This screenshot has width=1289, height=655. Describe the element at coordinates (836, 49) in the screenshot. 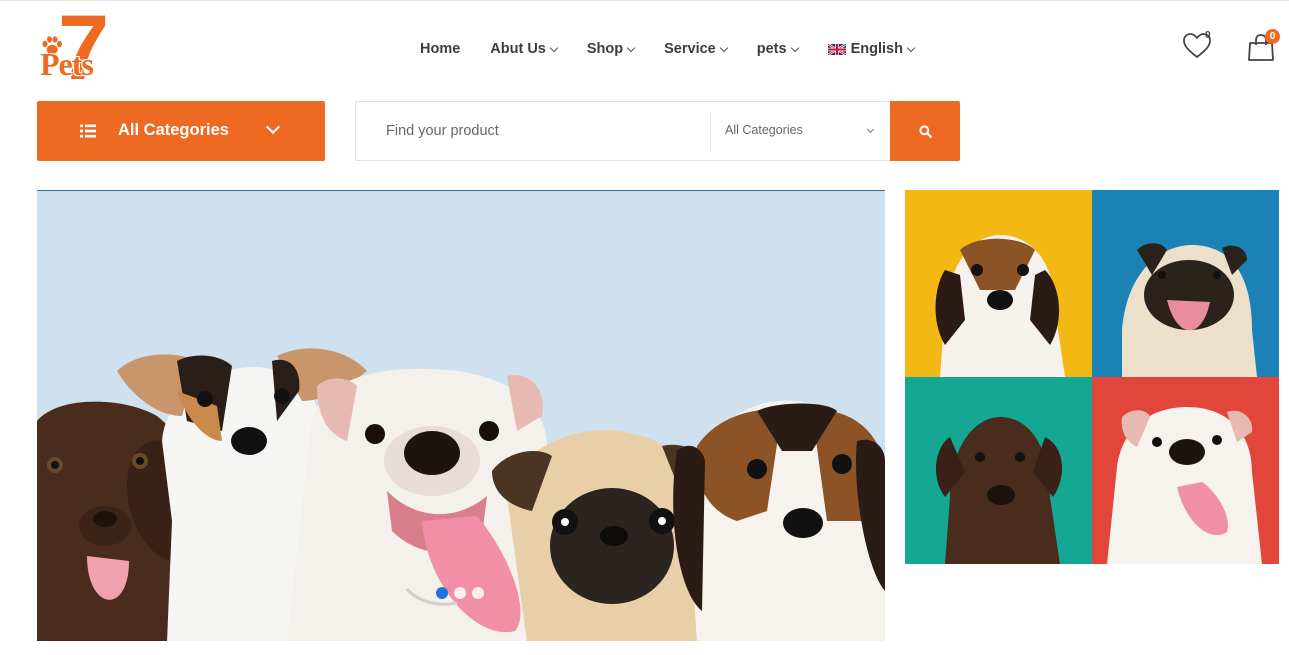

I see `uk-flag-icon` at that location.